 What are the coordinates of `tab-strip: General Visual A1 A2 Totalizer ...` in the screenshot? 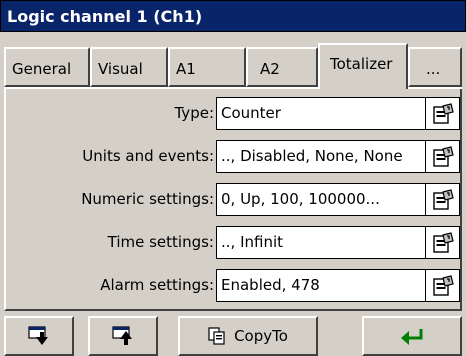 It's located at (233, 66).